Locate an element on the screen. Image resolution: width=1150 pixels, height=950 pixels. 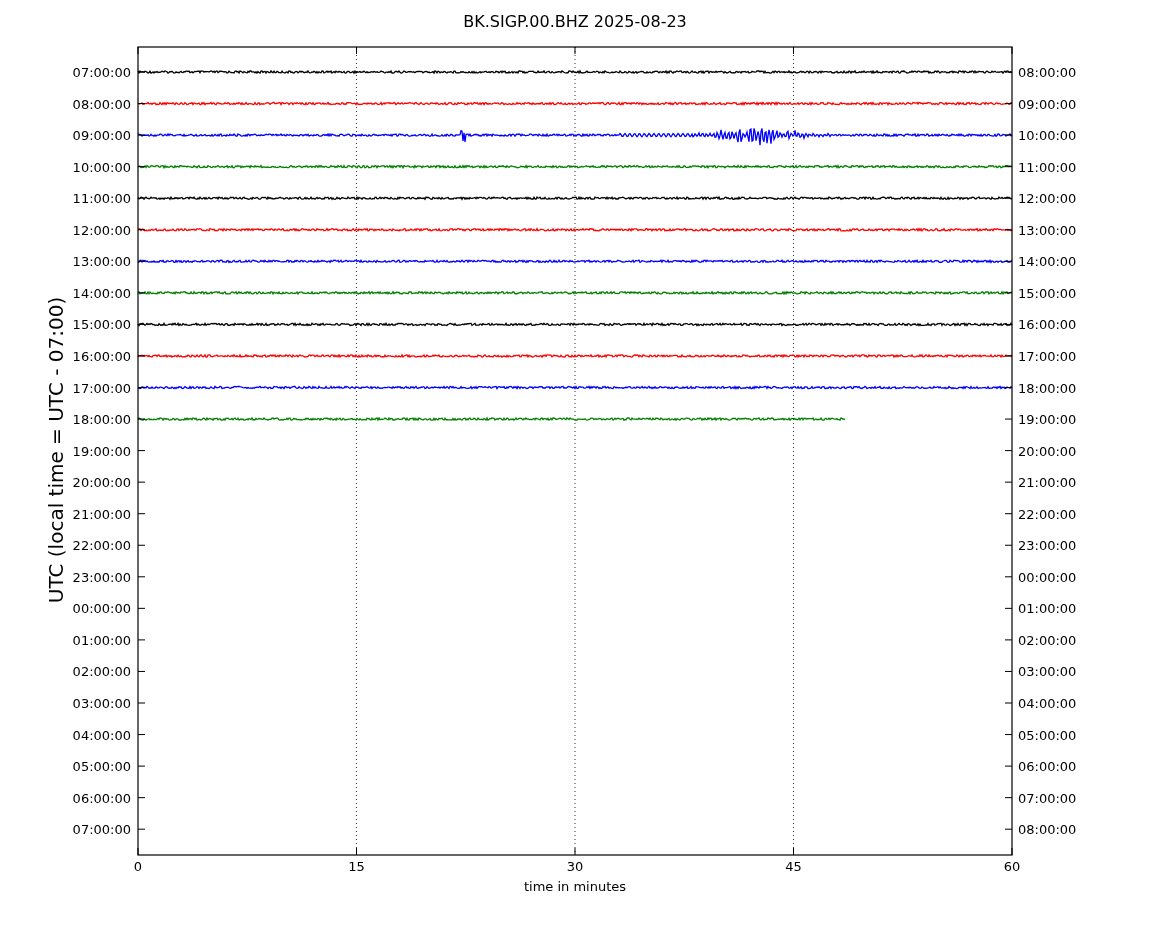
x-tick-label: 60 is located at coordinates (1012, 866).